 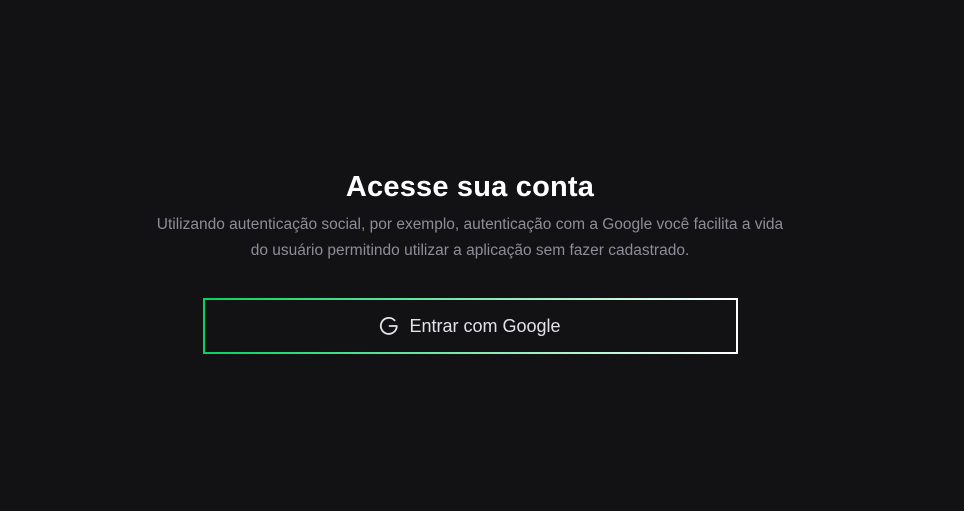 I want to click on google-icon, so click(x=389, y=326).